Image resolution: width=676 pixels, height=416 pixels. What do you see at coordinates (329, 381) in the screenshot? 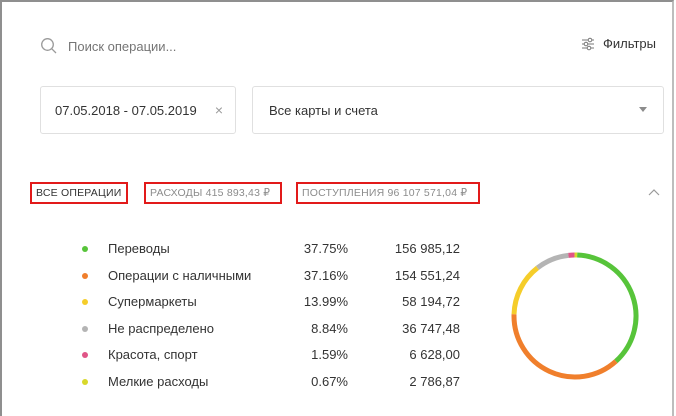
I see `category-percent: 0.67%` at bounding box center [329, 381].